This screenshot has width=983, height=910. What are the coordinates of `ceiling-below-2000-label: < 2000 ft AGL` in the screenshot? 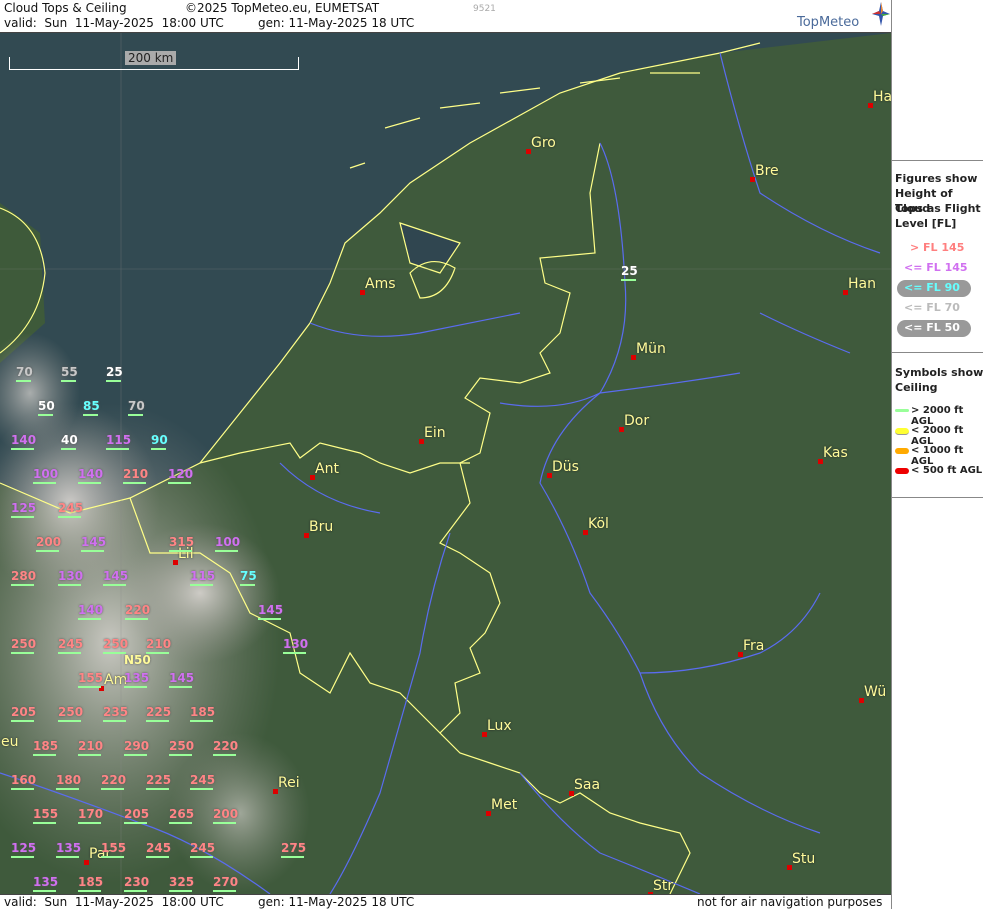 It's located at (937, 436).